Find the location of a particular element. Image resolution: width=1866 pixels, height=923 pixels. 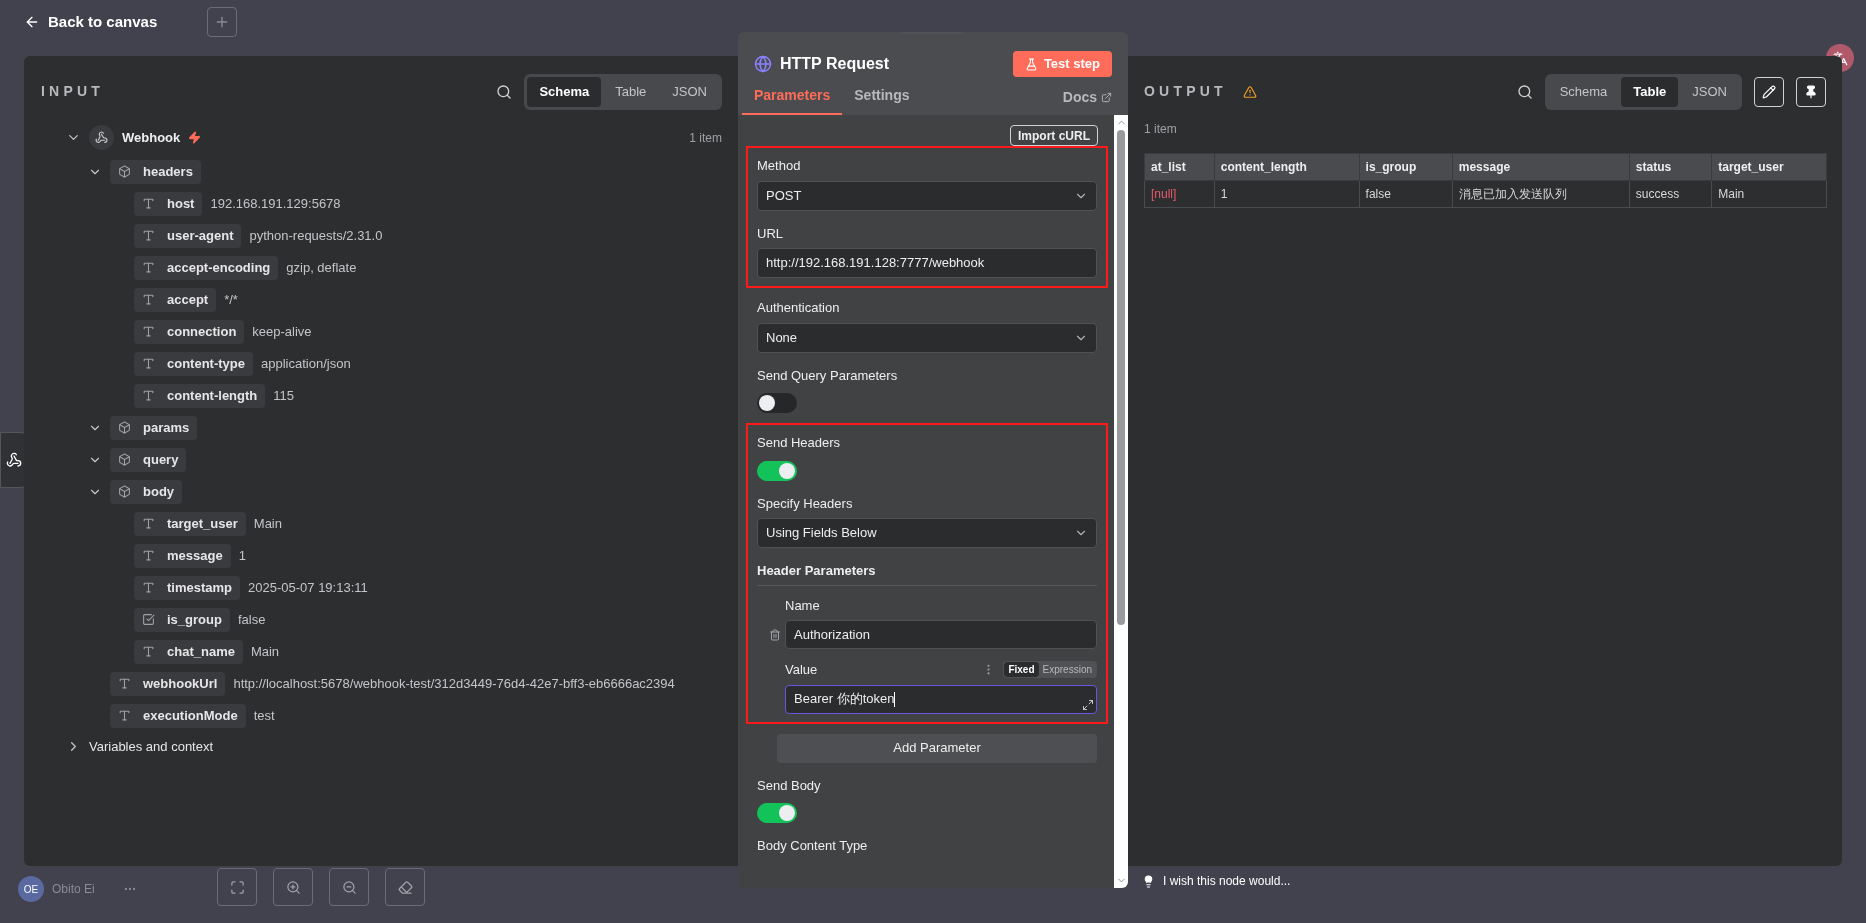

table-cell: [null] is located at coordinates (1179, 193).